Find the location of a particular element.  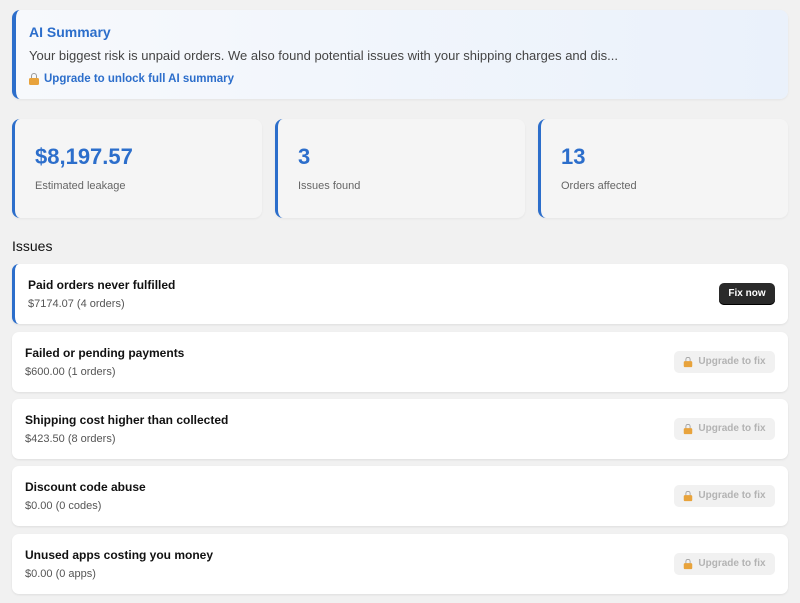

issues-heading: Issues is located at coordinates (32, 246).